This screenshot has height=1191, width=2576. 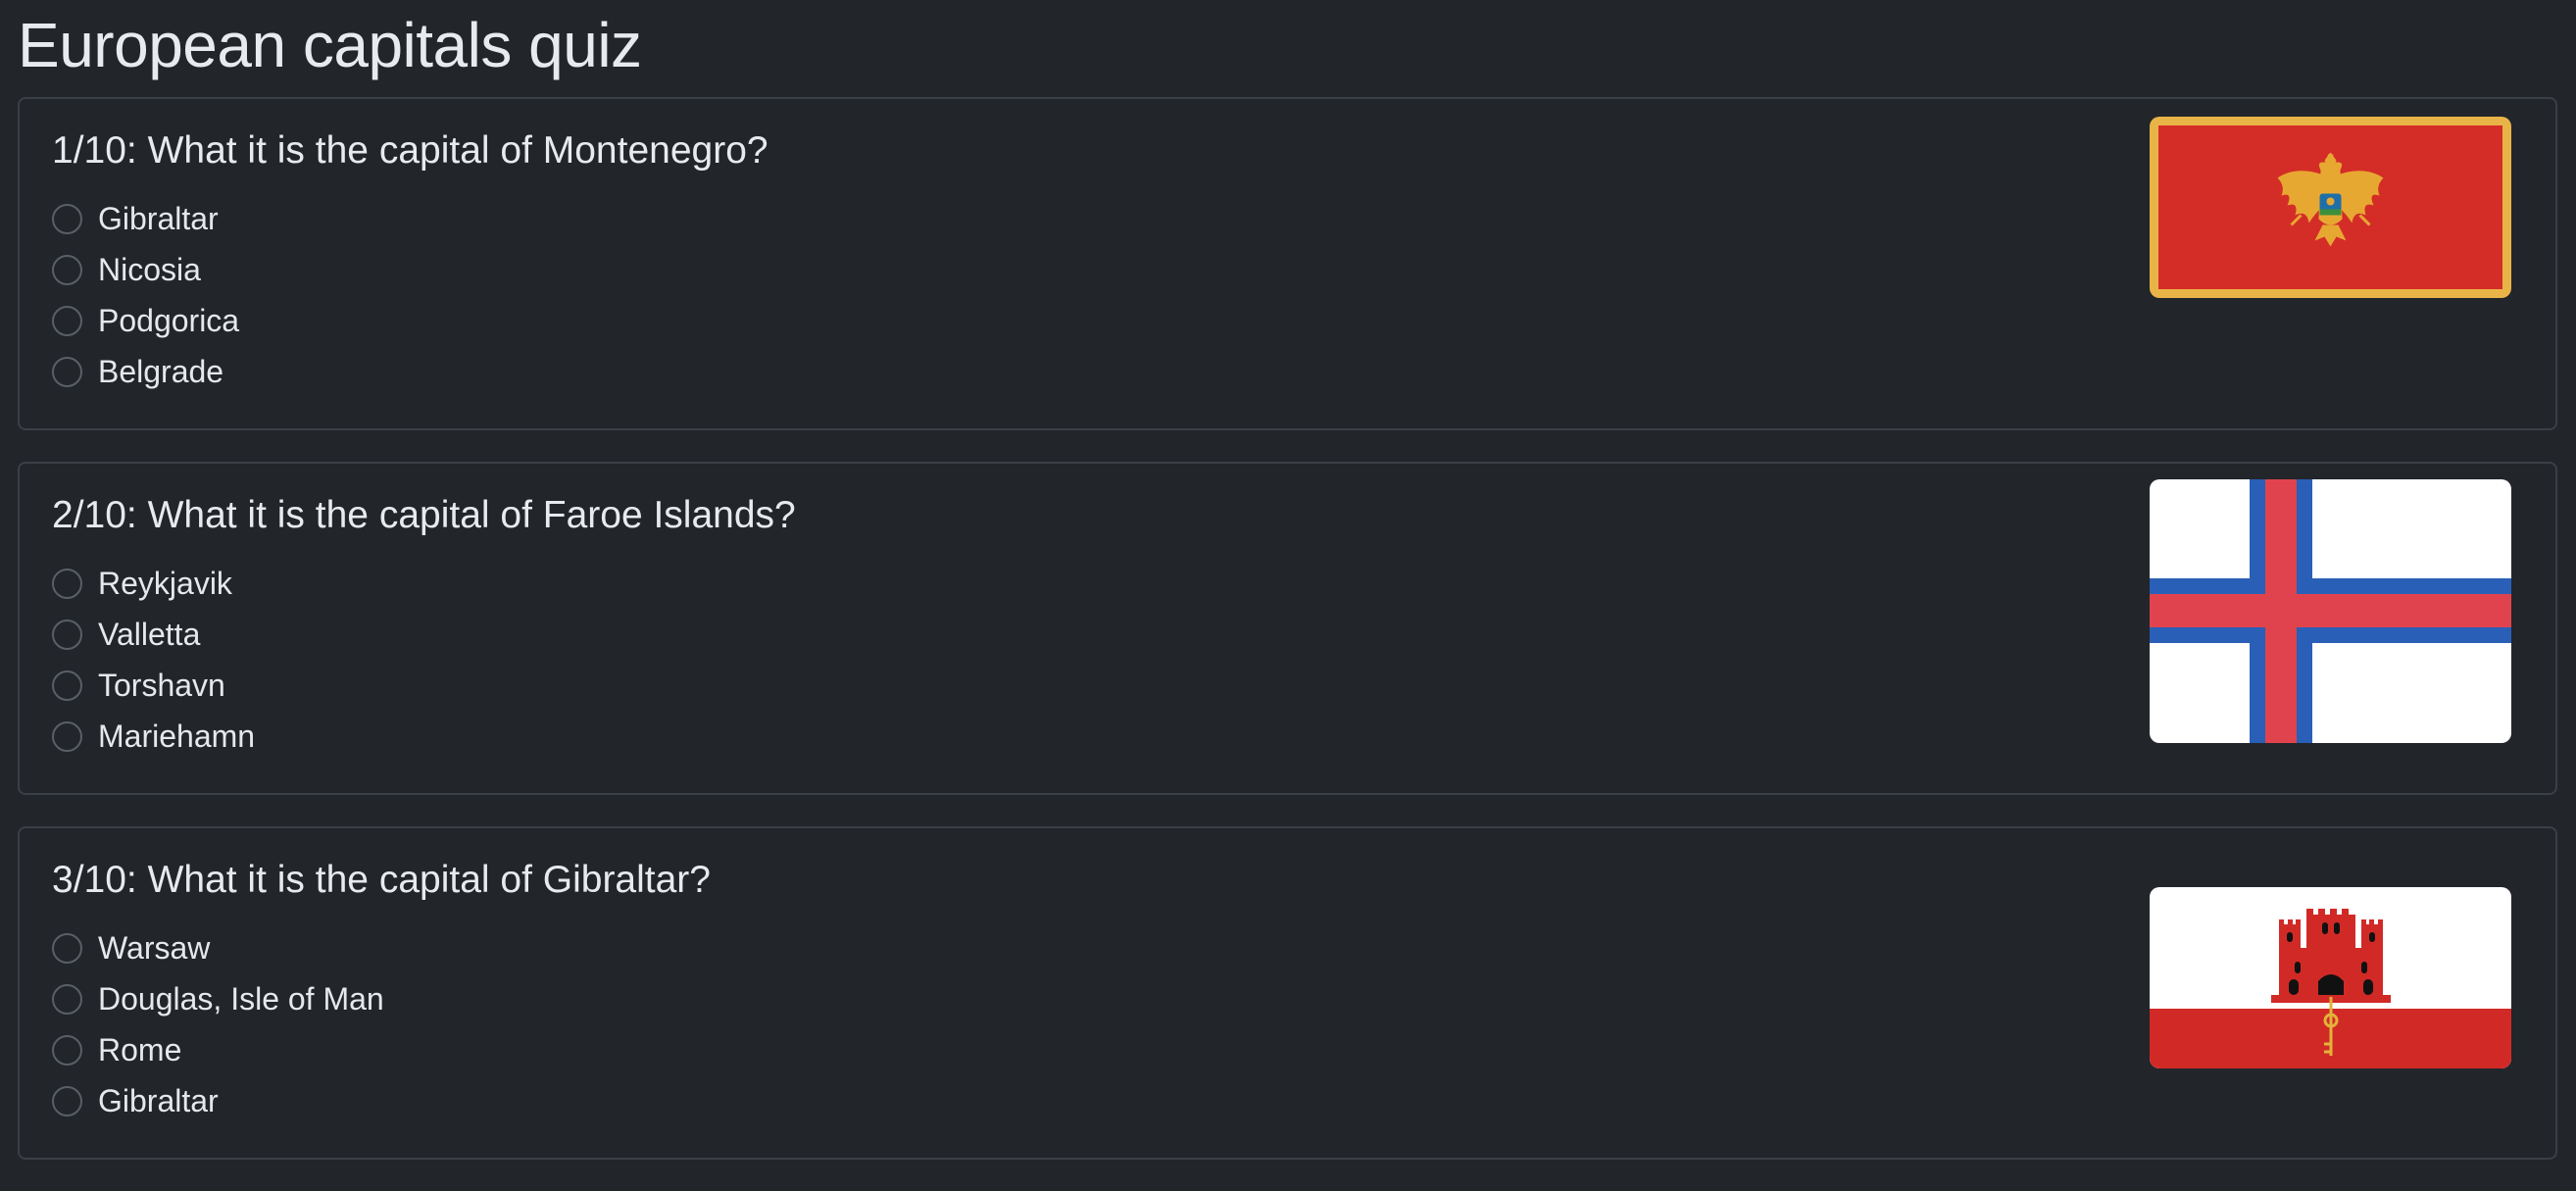 I want to click on answer-options: Gibraltar Nicosia Podgorica Belgrade, so click(x=145, y=295).